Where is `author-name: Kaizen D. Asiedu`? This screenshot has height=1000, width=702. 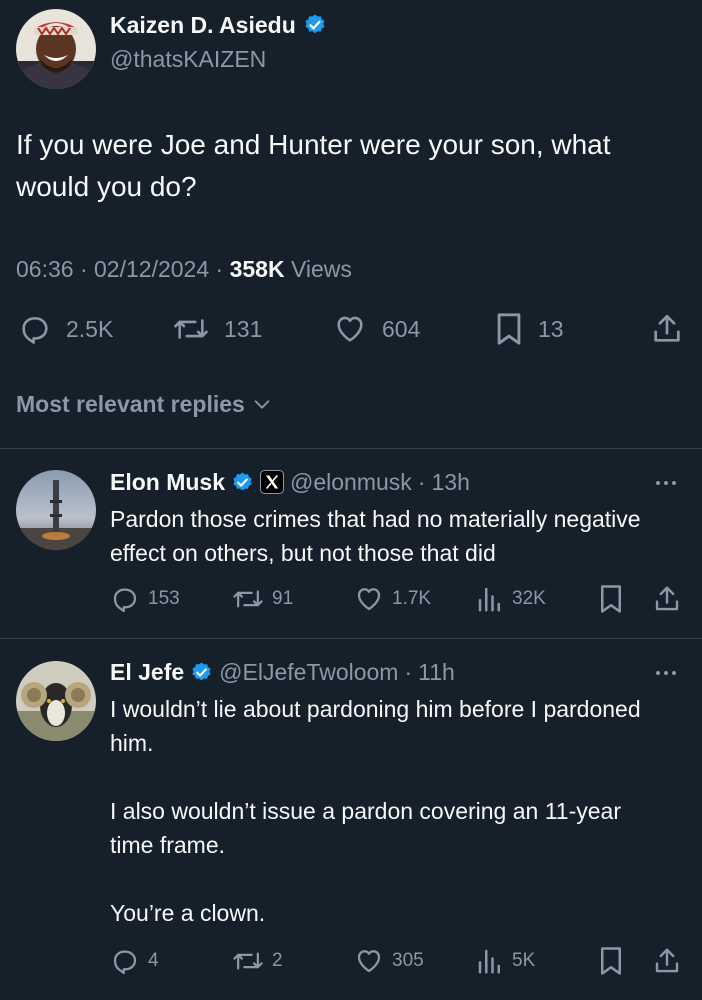 author-name: Kaizen D. Asiedu is located at coordinates (203, 25).